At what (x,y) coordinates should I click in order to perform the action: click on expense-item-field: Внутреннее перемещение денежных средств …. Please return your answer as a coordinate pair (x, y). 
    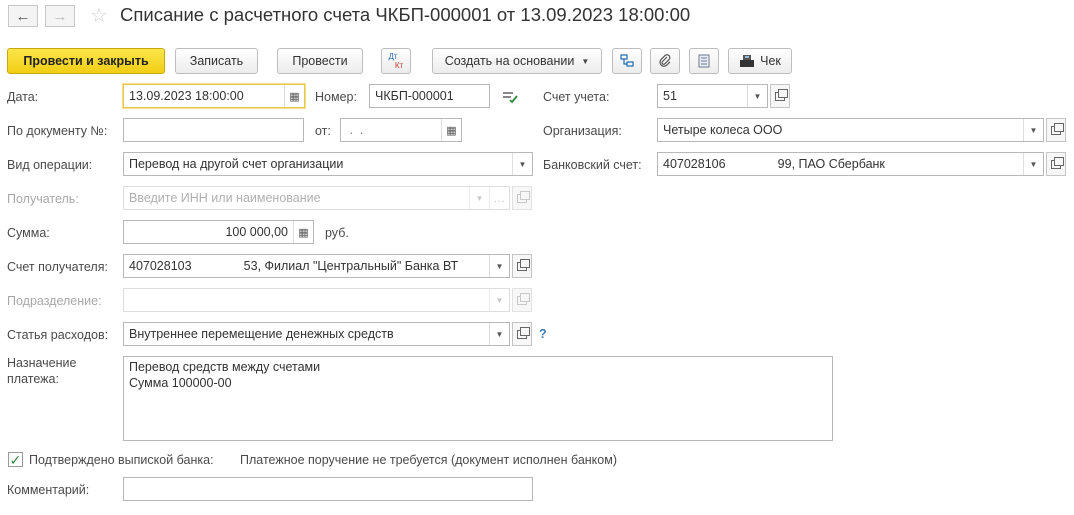
    Looking at the image, I should click on (316, 334).